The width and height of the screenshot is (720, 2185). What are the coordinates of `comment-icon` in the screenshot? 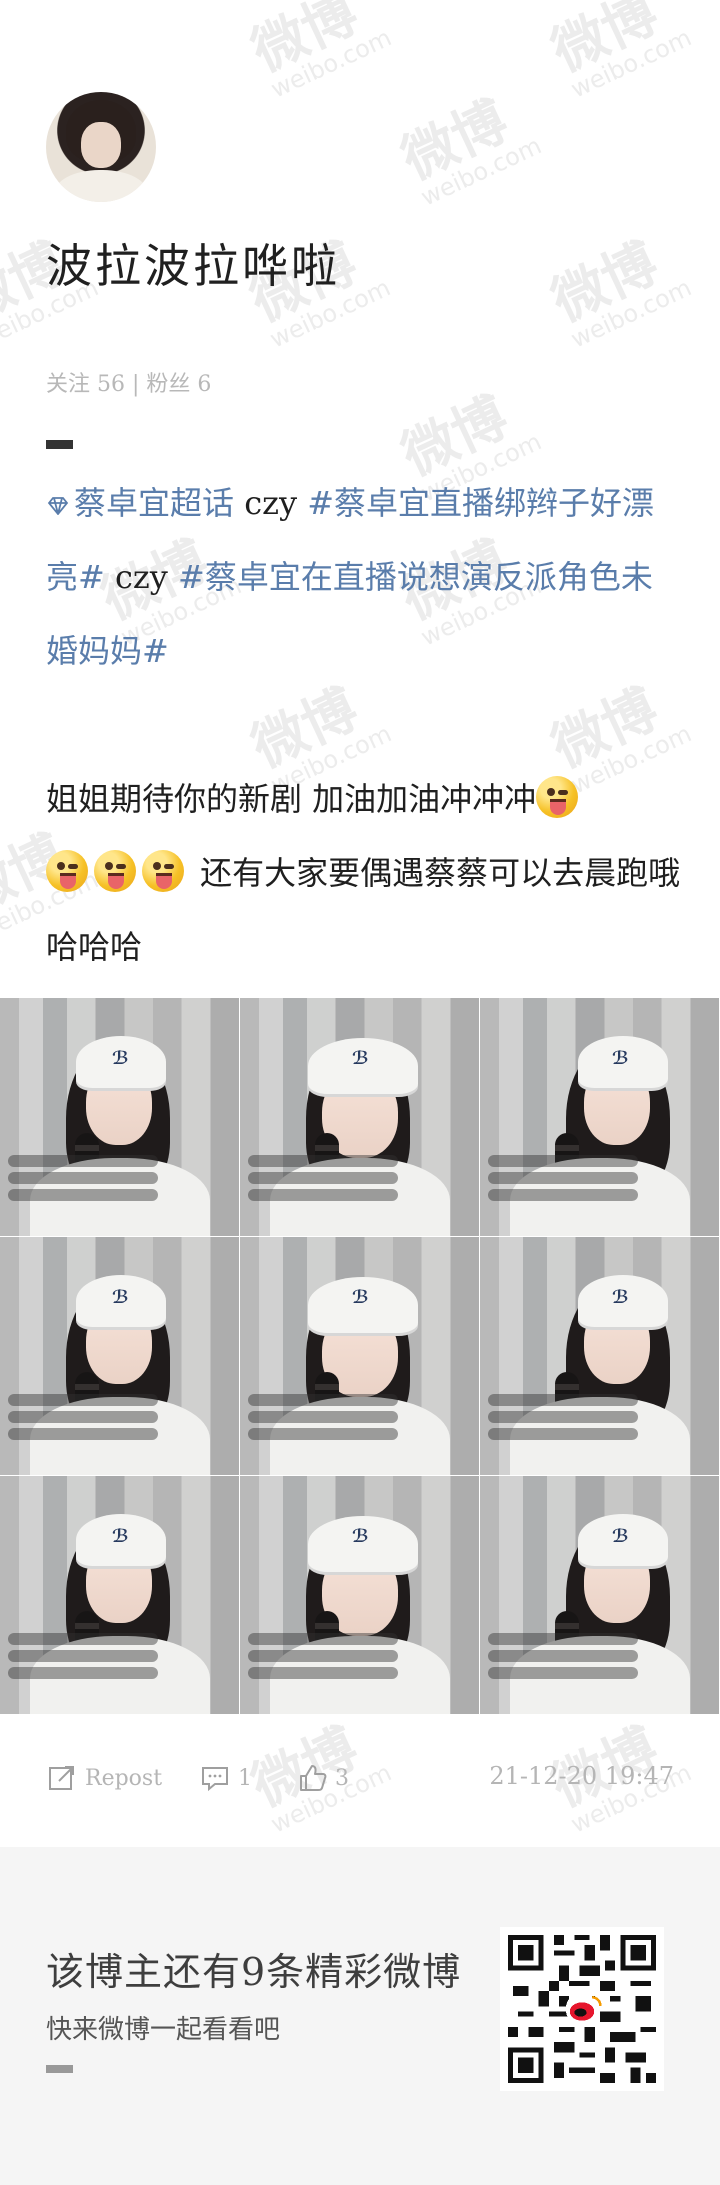 It's located at (215, 1779).